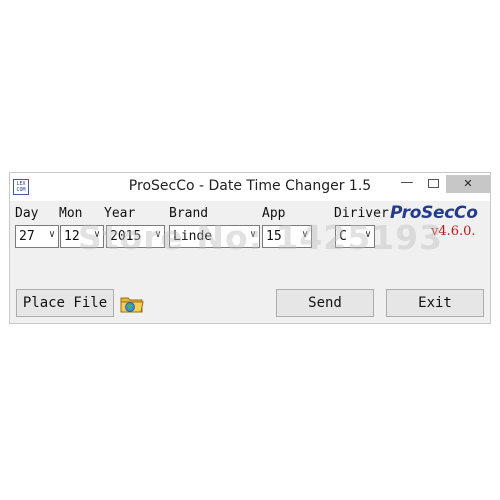  I want to click on day-value: 27, so click(27, 236).